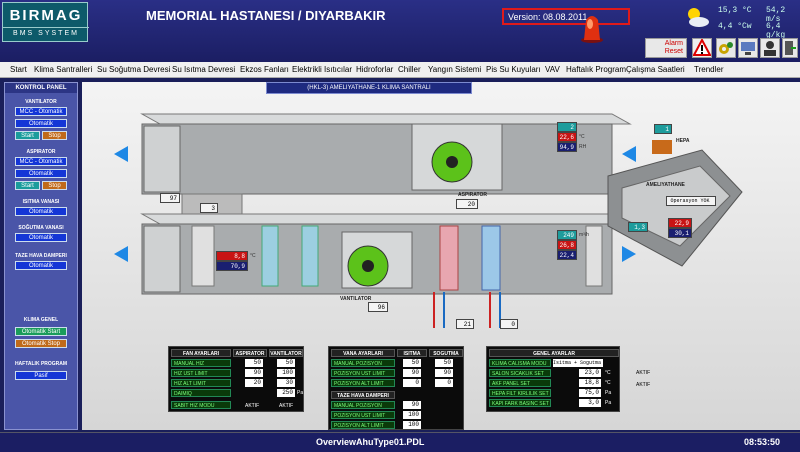 This screenshot has height=452, width=800. I want to click on fan-manual-asp: 50, so click(254, 363).